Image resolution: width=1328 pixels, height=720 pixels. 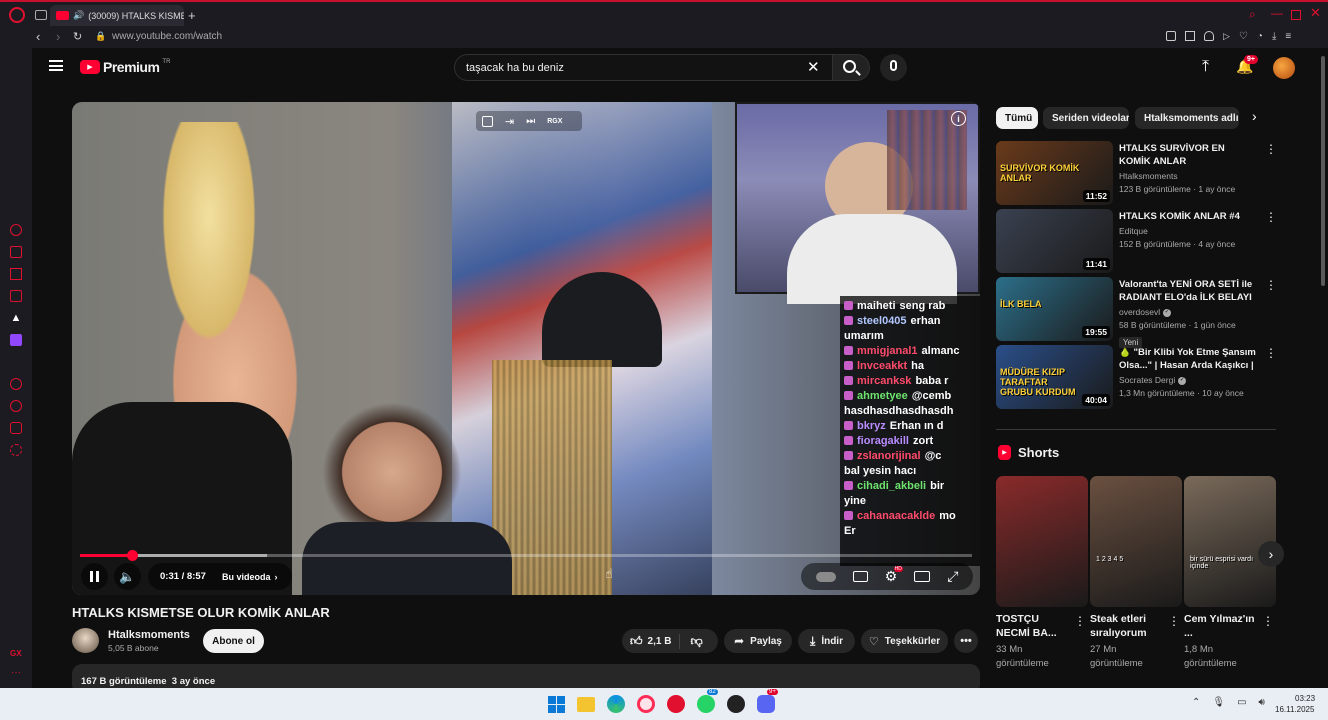 What do you see at coordinates (554, 121) in the screenshot?
I see `rgx-badge: RGX` at bounding box center [554, 121].